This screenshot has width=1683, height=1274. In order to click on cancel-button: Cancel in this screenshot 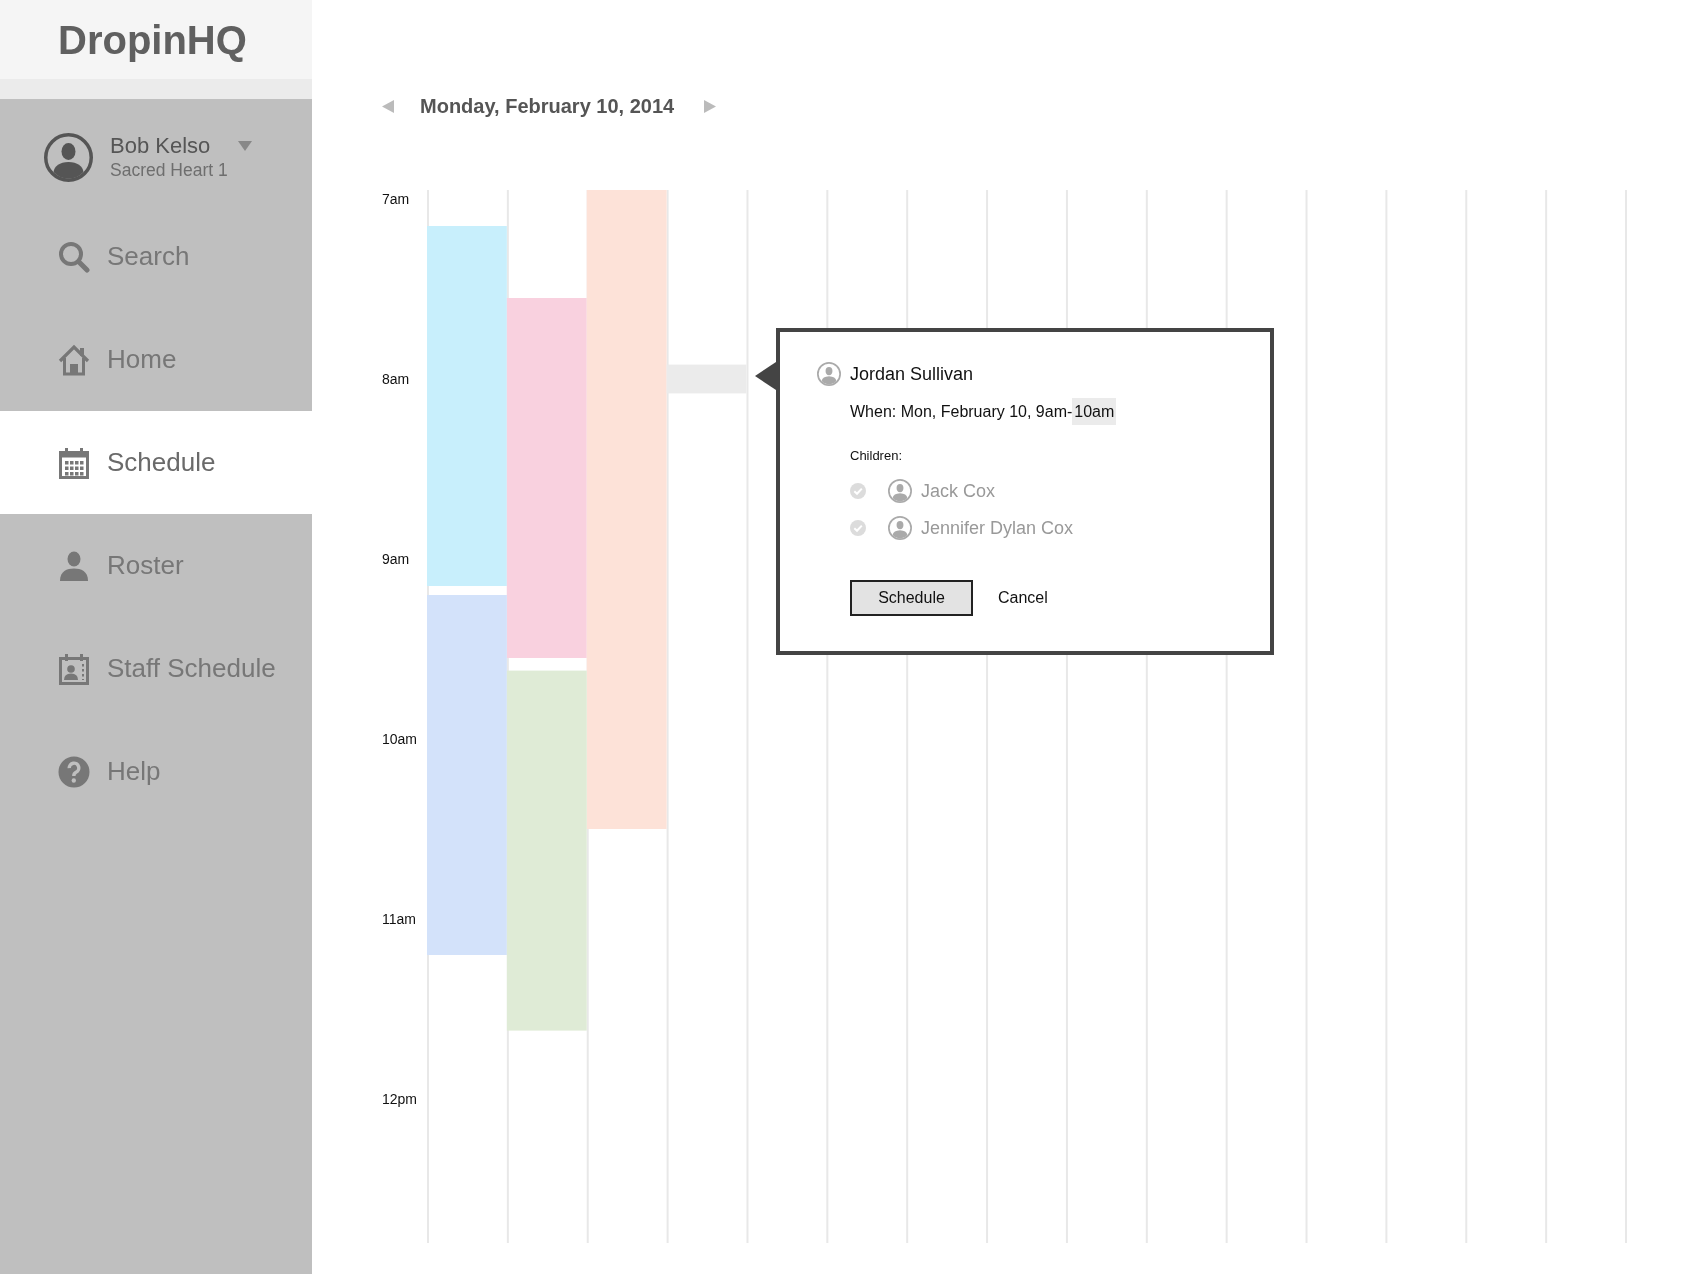, I will do `click(1023, 598)`.